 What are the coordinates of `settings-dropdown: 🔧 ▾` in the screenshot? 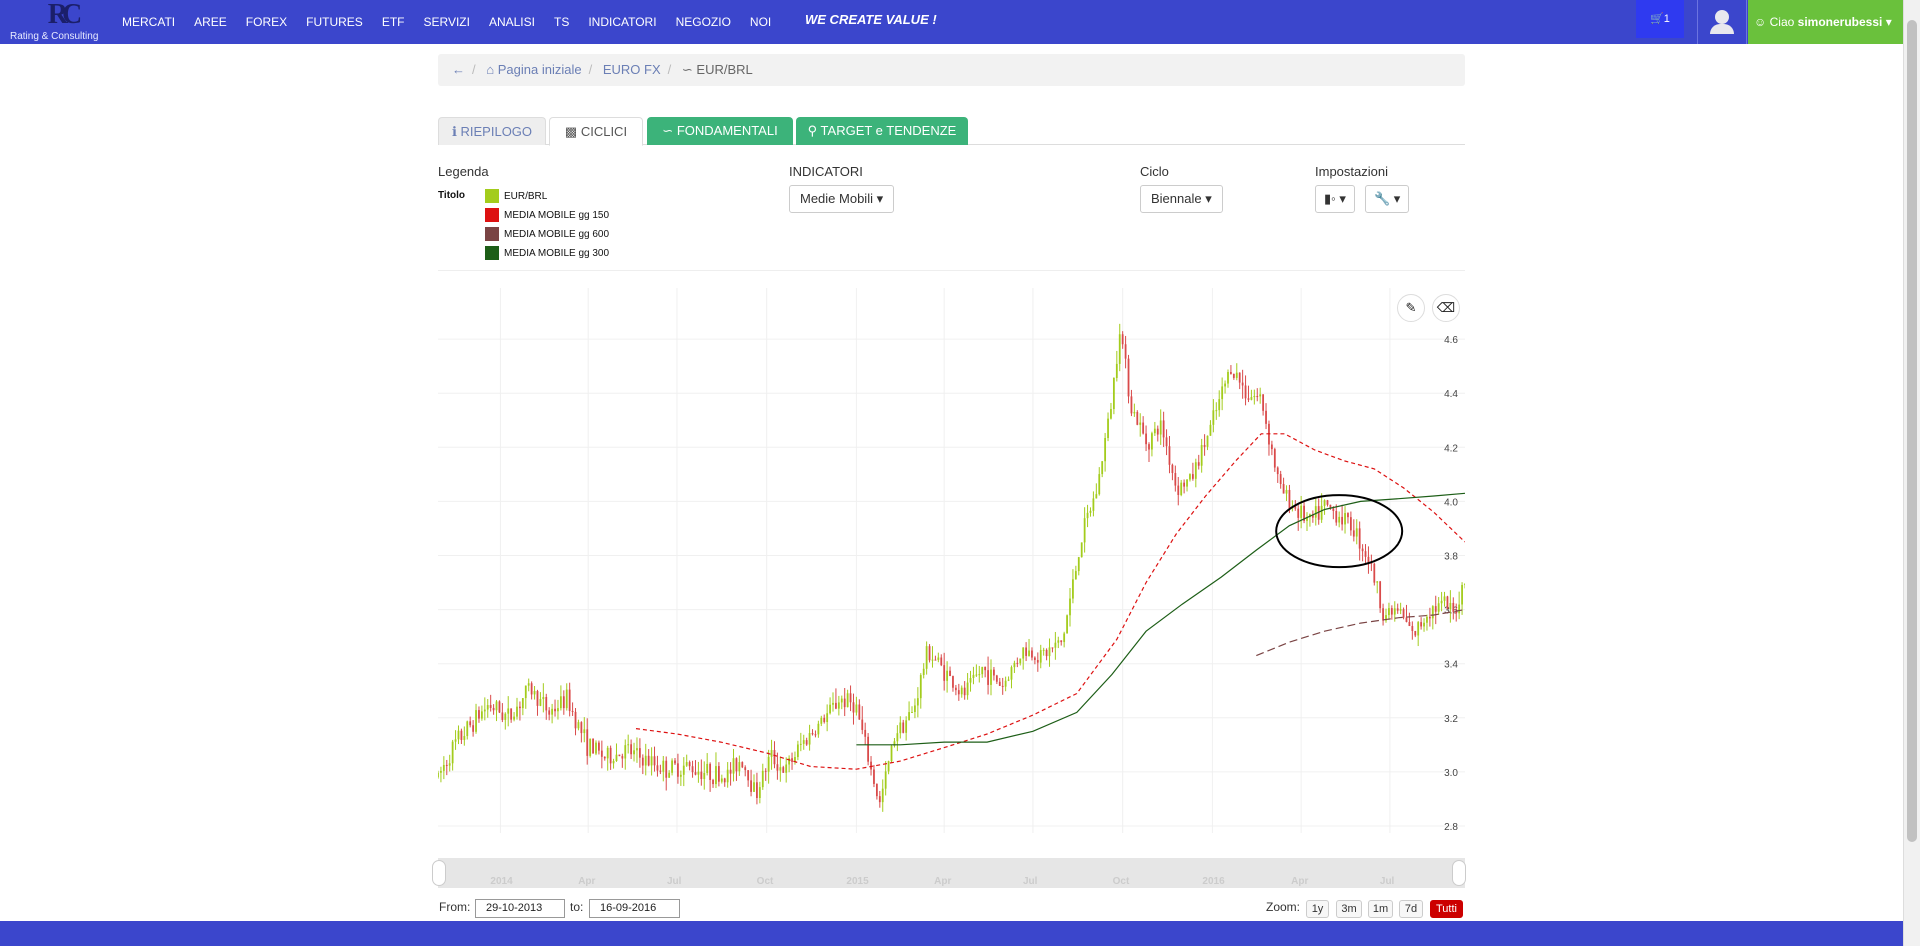 It's located at (1387, 199).